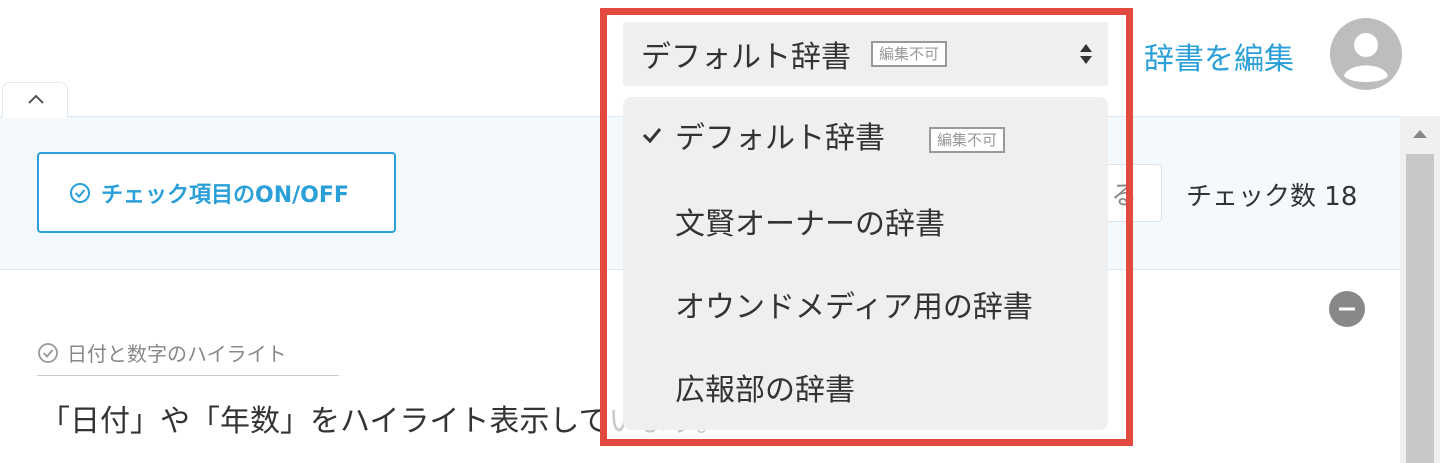 This screenshot has height=463, width=1440. I want to click on rule-title: 日付と数字のハイライト, so click(188, 357).